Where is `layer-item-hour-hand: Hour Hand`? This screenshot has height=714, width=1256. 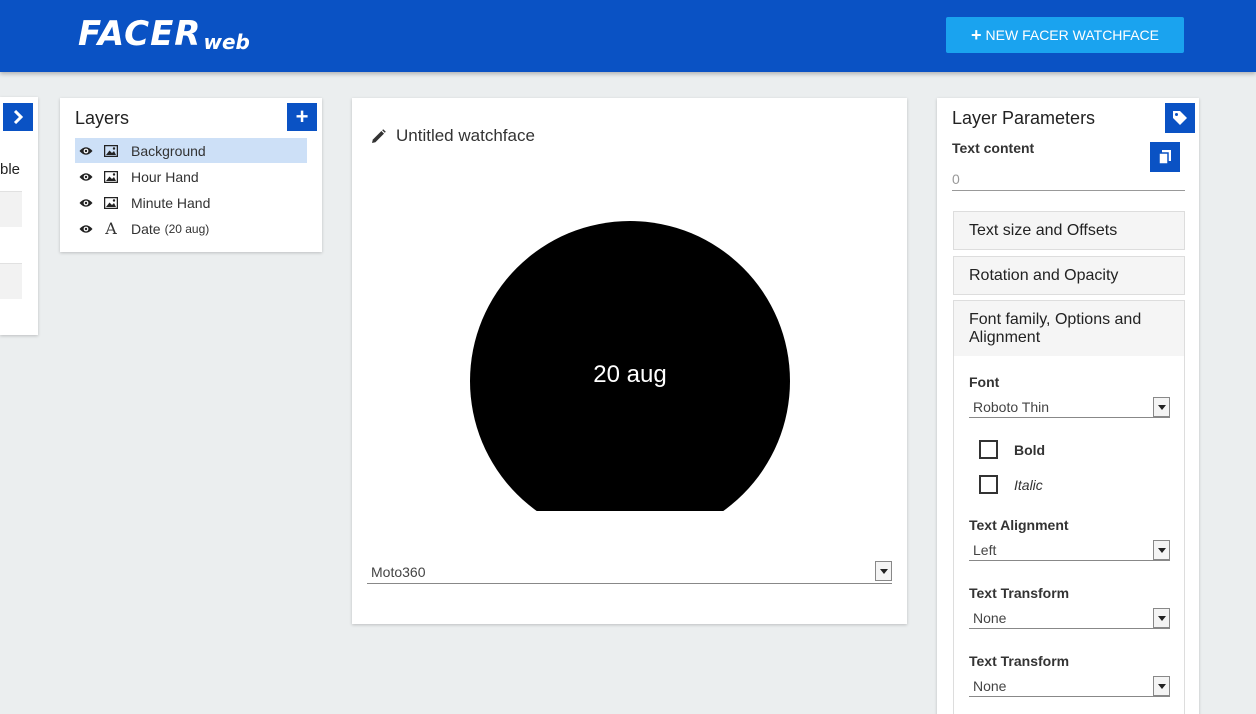 layer-item-hour-hand: Hour Hand is located at coordinates (191, 176).